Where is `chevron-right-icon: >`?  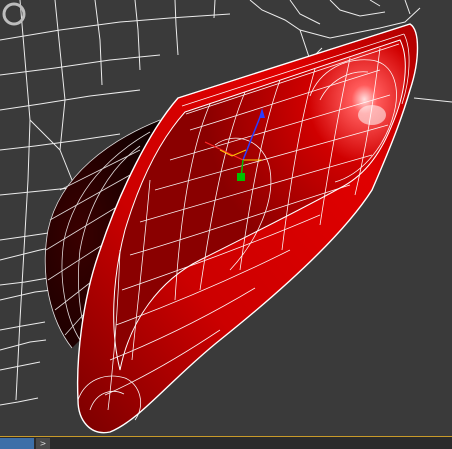 chevron-right-icon: > is located at coordinates (43, 443).